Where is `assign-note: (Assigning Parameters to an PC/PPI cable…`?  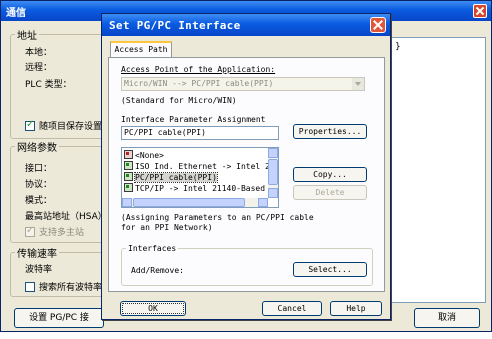 assign-note: (Assigning Parameters to an PC/PPI cable… is located at coordinates (217, 222).